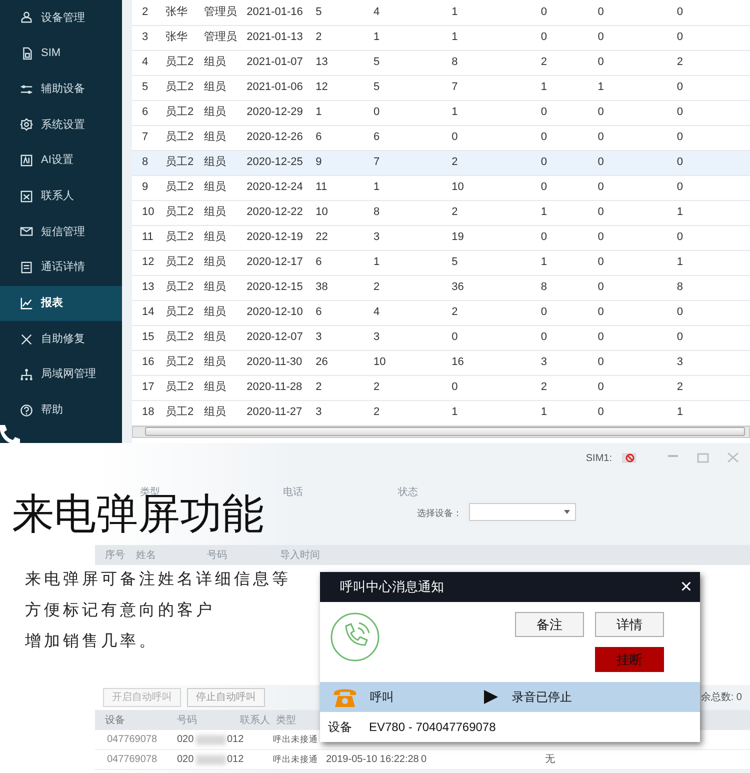 This screenshot has height=773, width=750. Describe the element at coordinates (26, 267) in the screenshot. I see `document-icon` at that location.